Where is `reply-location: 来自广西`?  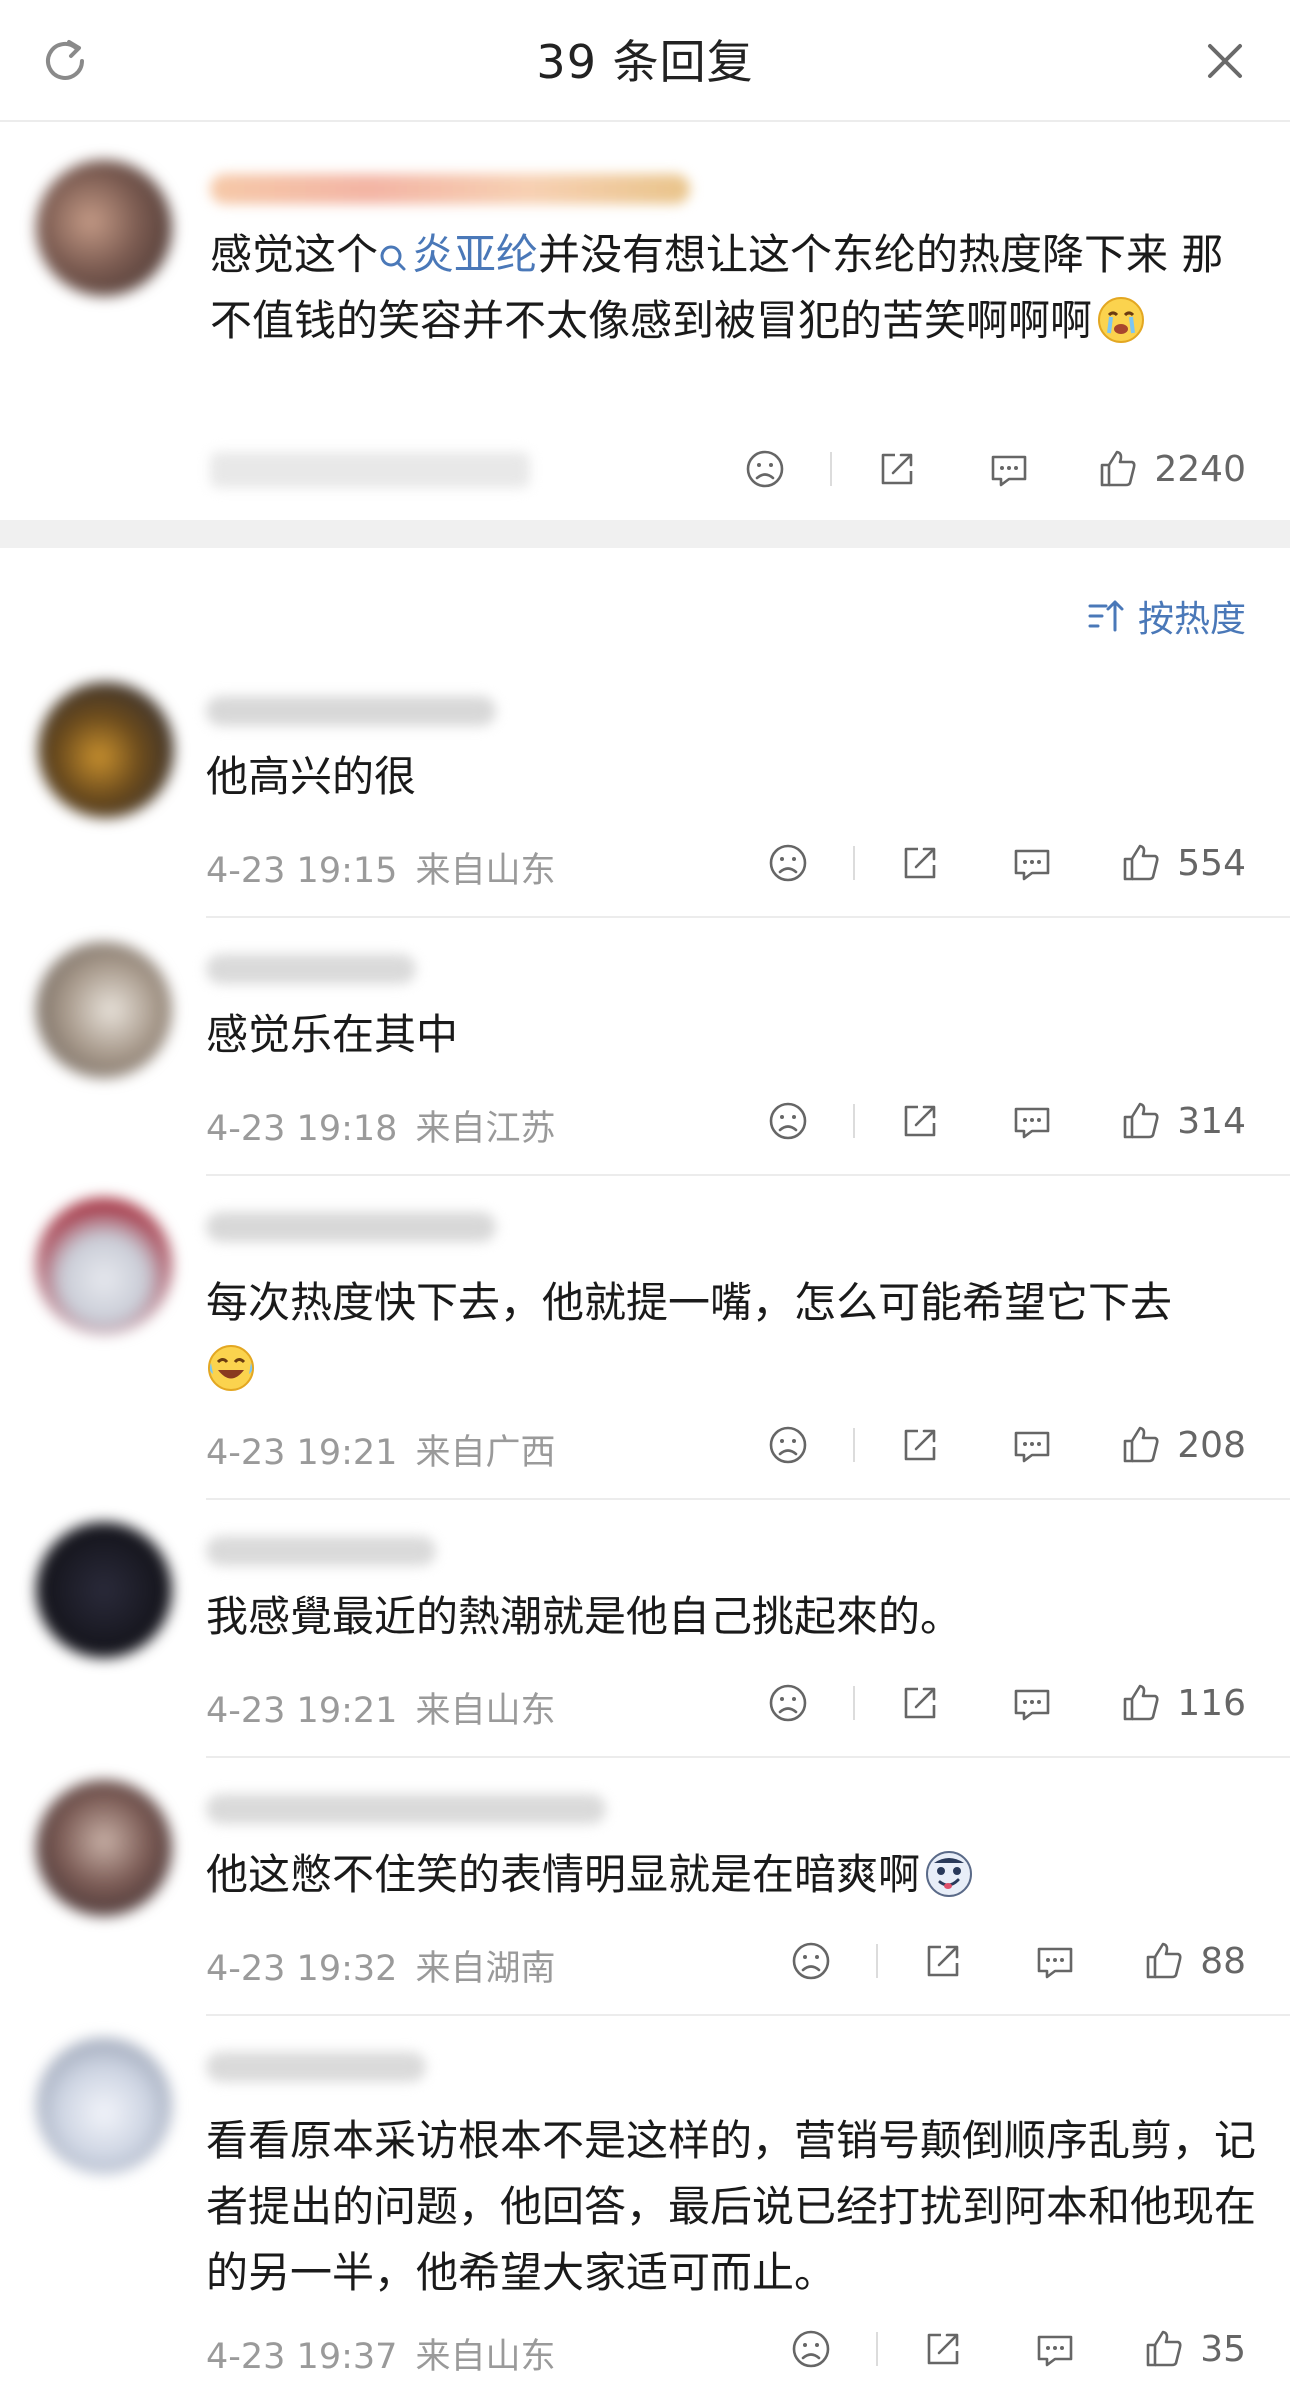
reply-location: 来自广西 is located at coordinates (485, 1453).